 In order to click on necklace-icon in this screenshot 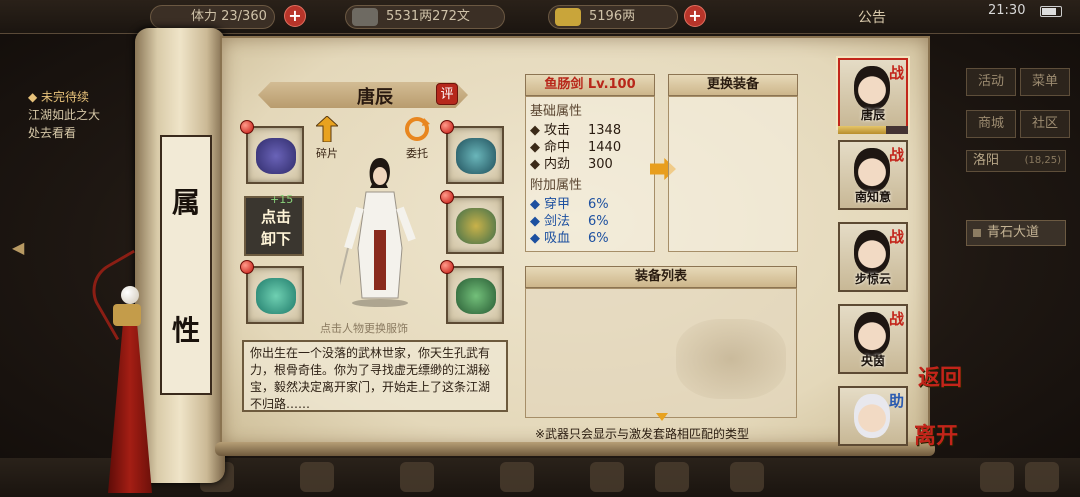, I will do `click(276, 156)`.